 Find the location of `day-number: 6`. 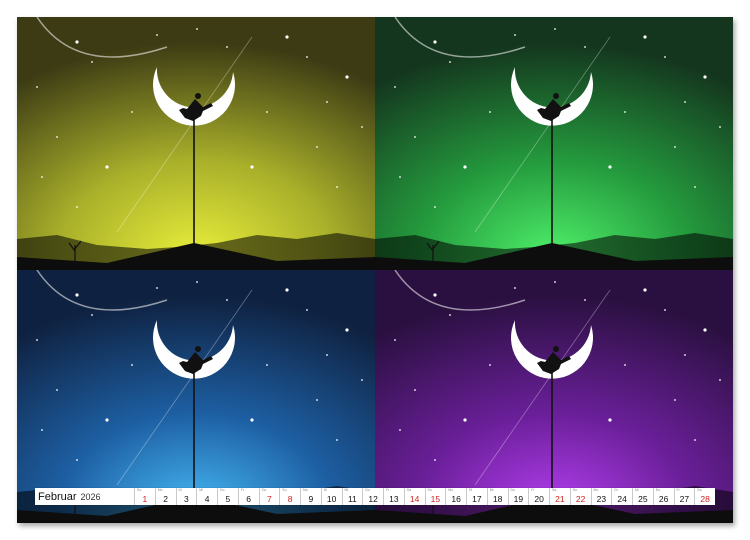

day-number: 6 is located at coordinates (248, 499).